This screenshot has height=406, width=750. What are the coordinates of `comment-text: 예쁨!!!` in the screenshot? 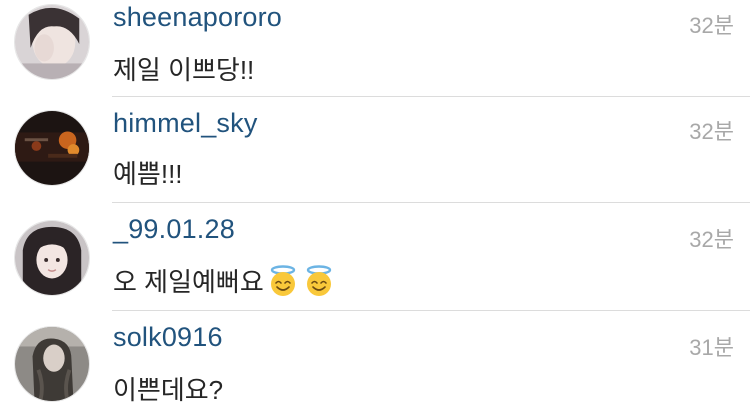 It's located at (148, 172).